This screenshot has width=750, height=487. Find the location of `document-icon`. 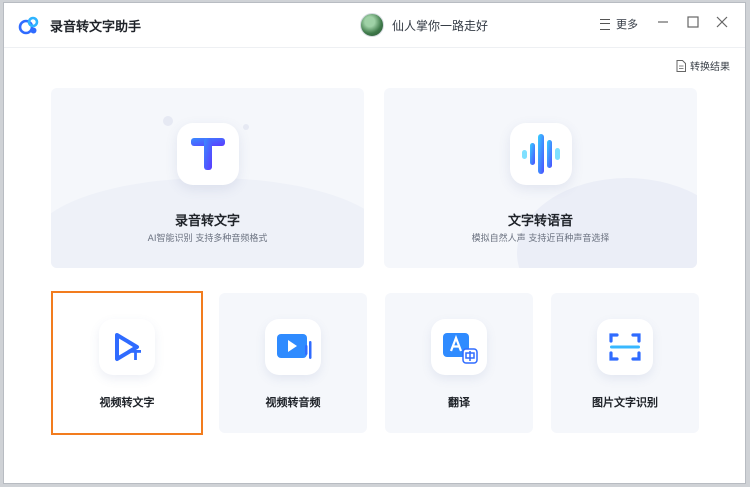

document-icon is located at coordinates (681, 65).